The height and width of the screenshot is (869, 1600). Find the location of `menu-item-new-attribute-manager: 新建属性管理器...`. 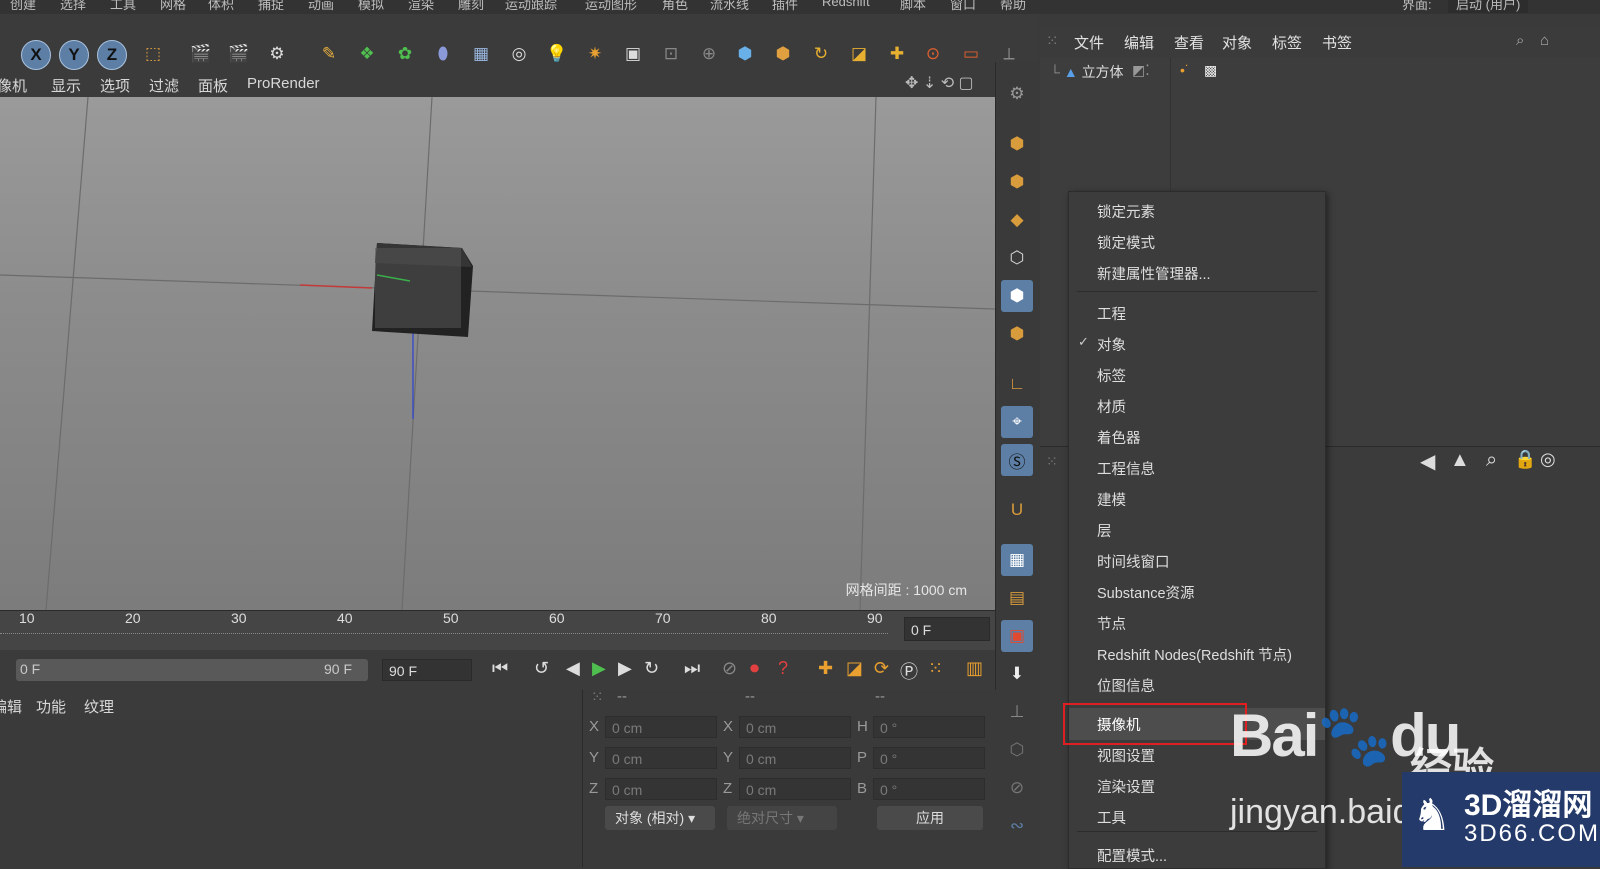

menu-item-new-attribute-manager: 新建属性管理器... is located at coordinates (1154, 273).